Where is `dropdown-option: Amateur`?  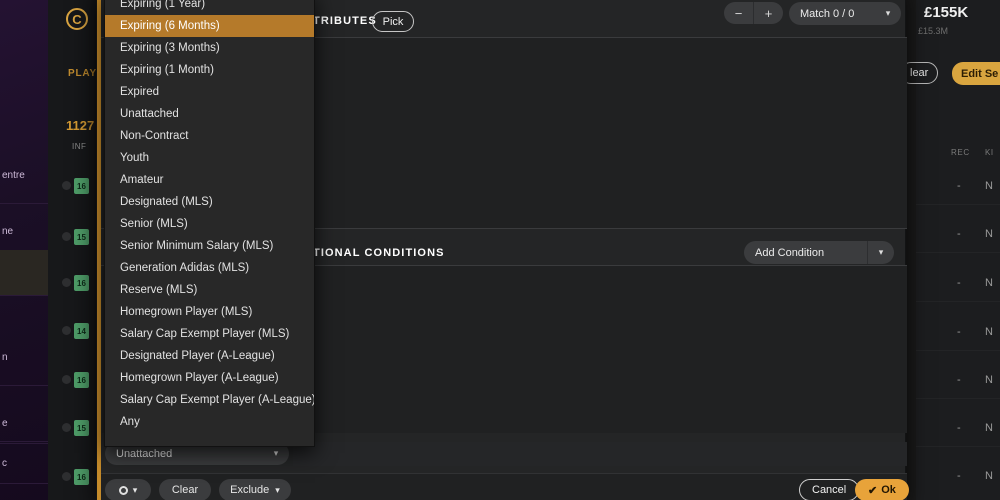
dropdown-option: Amateur is located at coordinates (209, 180).